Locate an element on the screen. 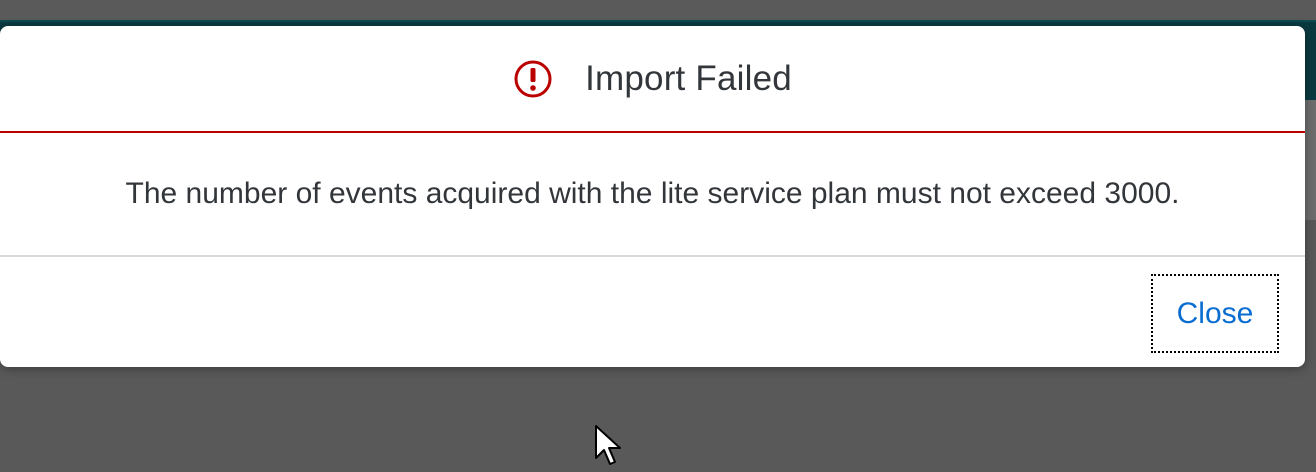 The image size is (1316, 472). close-button: Close is located at coordinates (1215, 313).